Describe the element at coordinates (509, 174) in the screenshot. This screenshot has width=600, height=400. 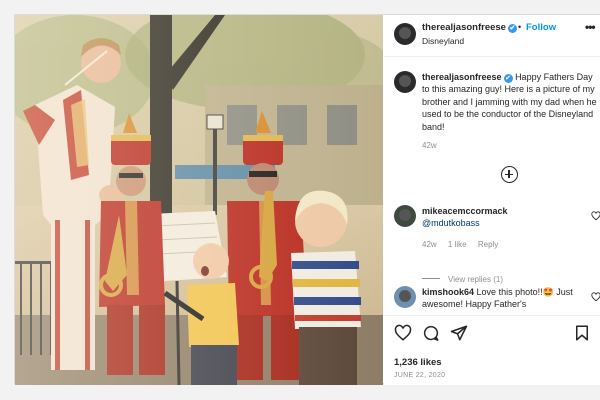
I see `plus-circle-icon` at that location.